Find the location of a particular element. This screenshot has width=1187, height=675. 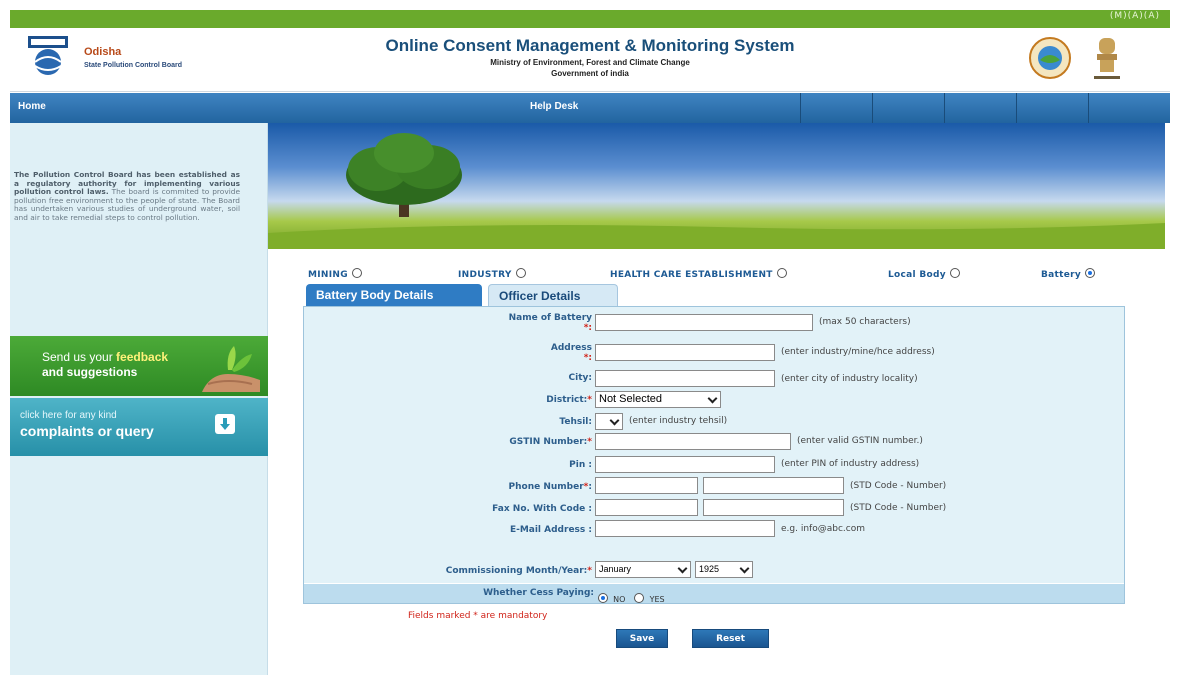

phone-label: Phone Number*: is located at coordinates (550, 487).